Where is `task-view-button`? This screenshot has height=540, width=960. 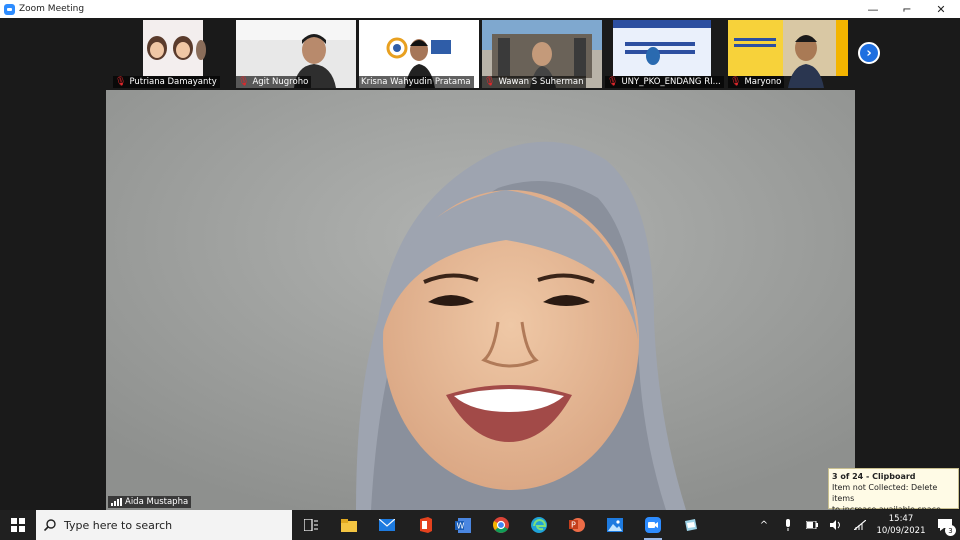 task-view-button is located at coordinates (311, 525).